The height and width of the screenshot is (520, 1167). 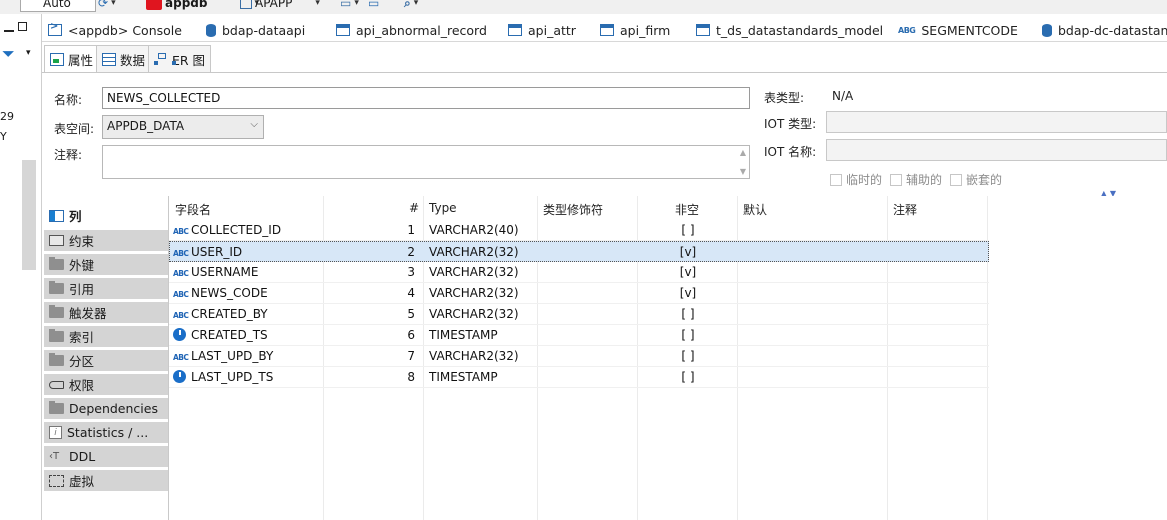 What do you see at coordinates (107, 6) in the screenshot?
I see `refresh-icon: ⟳ ▾` at bounding box center [107, 6].